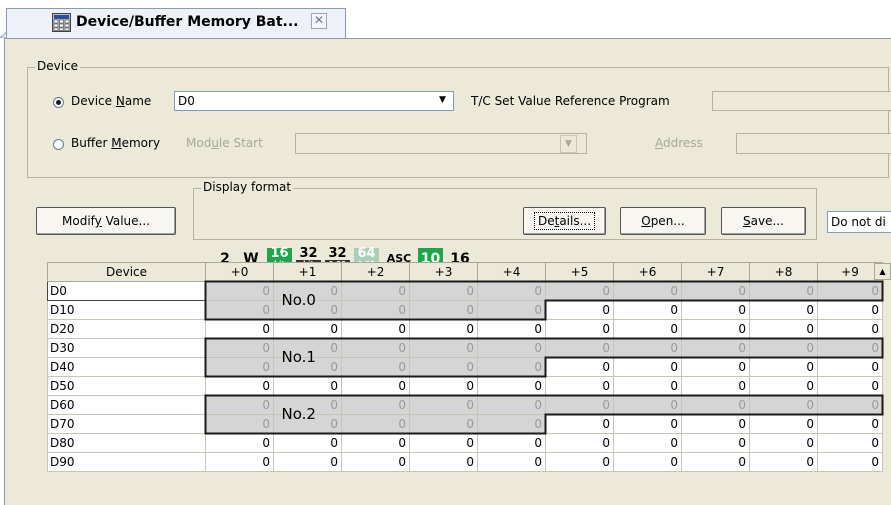 The width and height of the screenshot is (891, 505). What do you see at coordinates (443, 272) in the screenshot?
I see `column-header-offset: +3` at bounding box center [443, 272].